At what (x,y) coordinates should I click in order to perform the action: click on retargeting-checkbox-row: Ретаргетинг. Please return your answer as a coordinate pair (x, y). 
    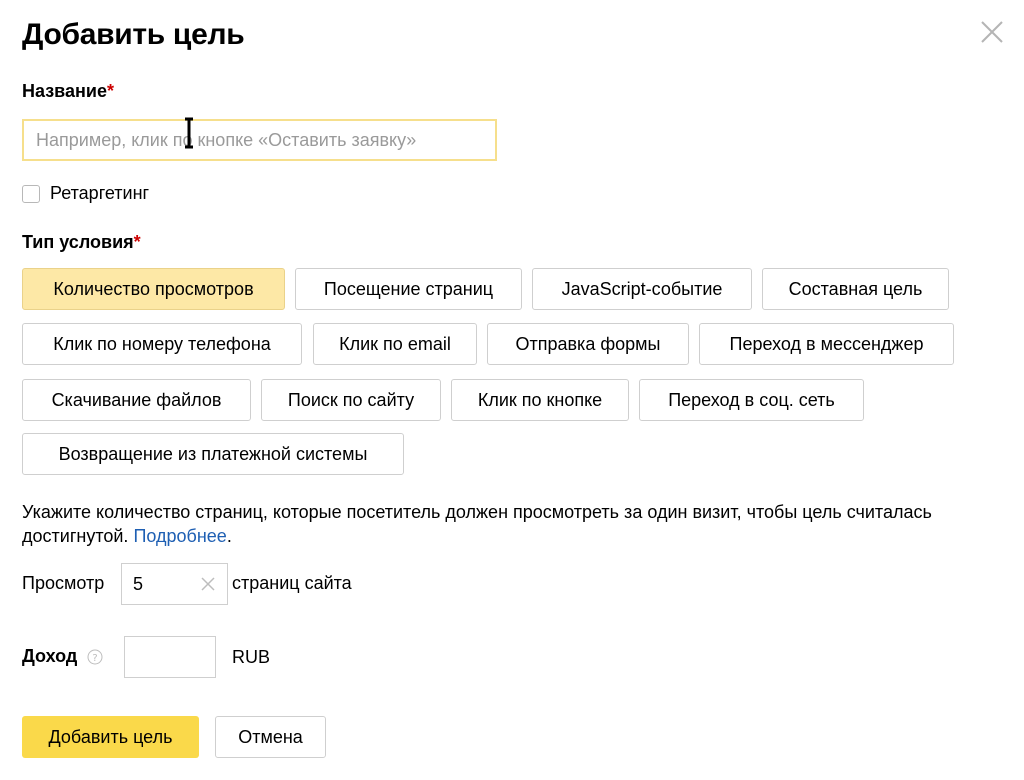
    Looking at the image, I should click on (85, 193).